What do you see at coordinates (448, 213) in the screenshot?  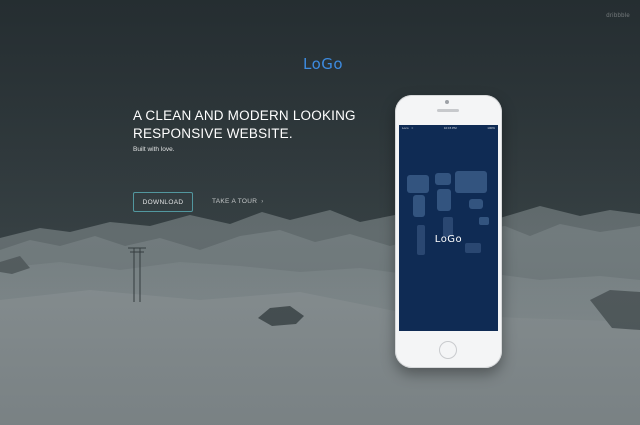 I see `world-map-graphic` at bounding box center [448, 213].